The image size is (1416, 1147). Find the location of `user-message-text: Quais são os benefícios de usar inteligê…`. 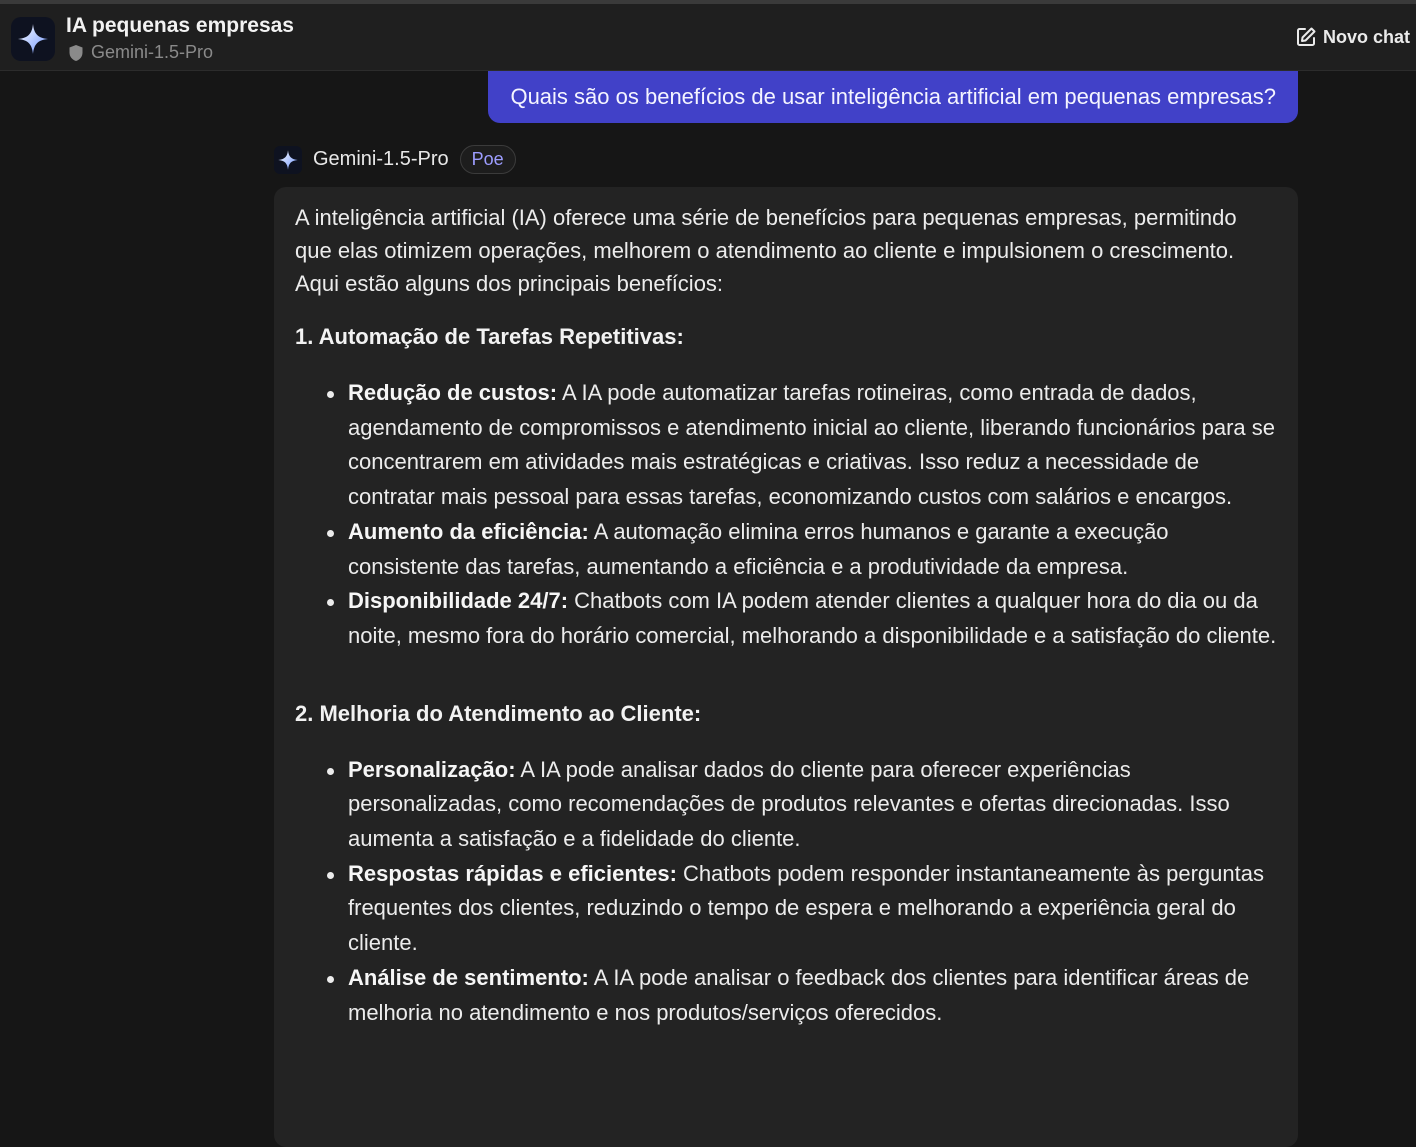

user-message-text: Quais são os benefícios de usar inteligê… is located at coordinates (893, 96).